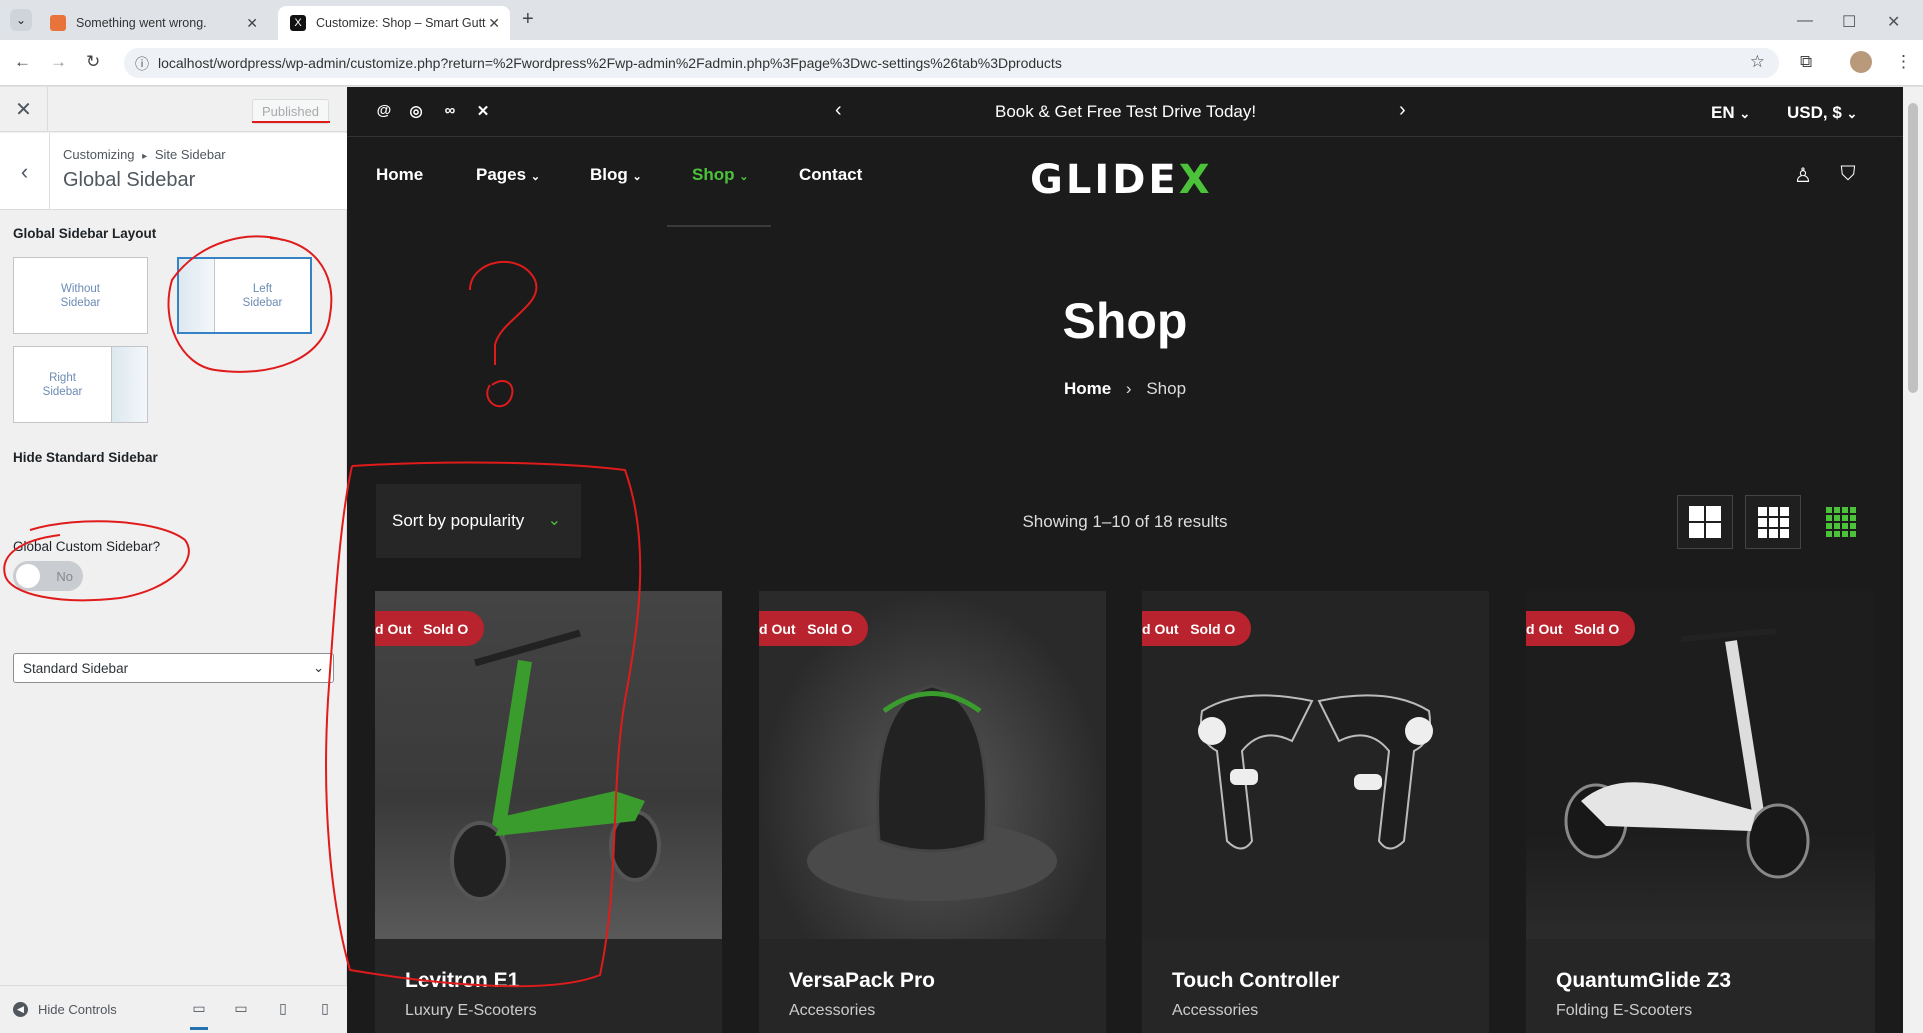 The height and width of the screenshot is (1033, 1923). Describe the element at coordinates (283, 1008) in the screenshot. I see `tablet-portrait-icon: ▯` at that location.